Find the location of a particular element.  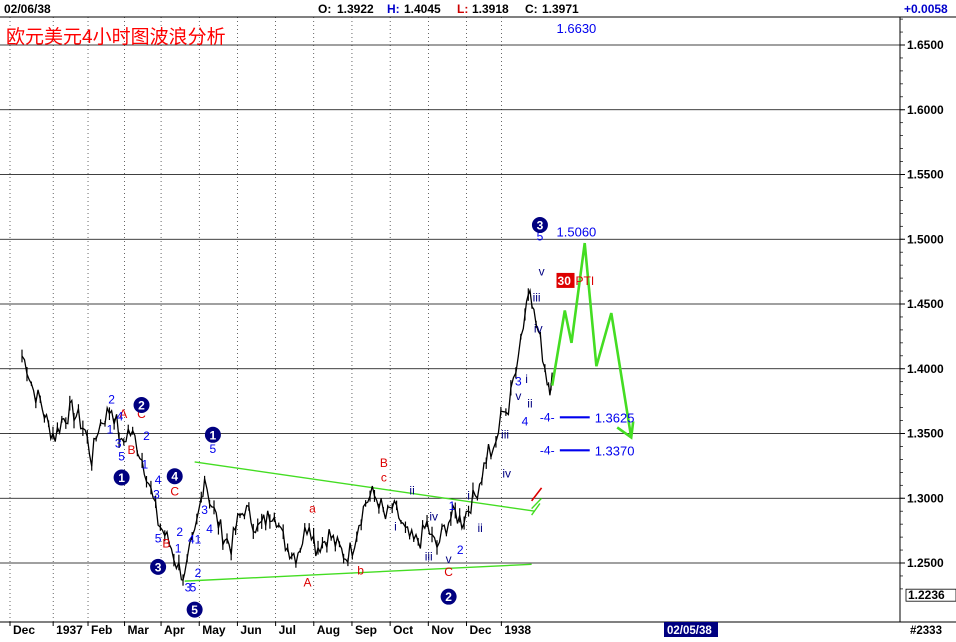

x-tick-label: May is located at coordinates (214, 630).